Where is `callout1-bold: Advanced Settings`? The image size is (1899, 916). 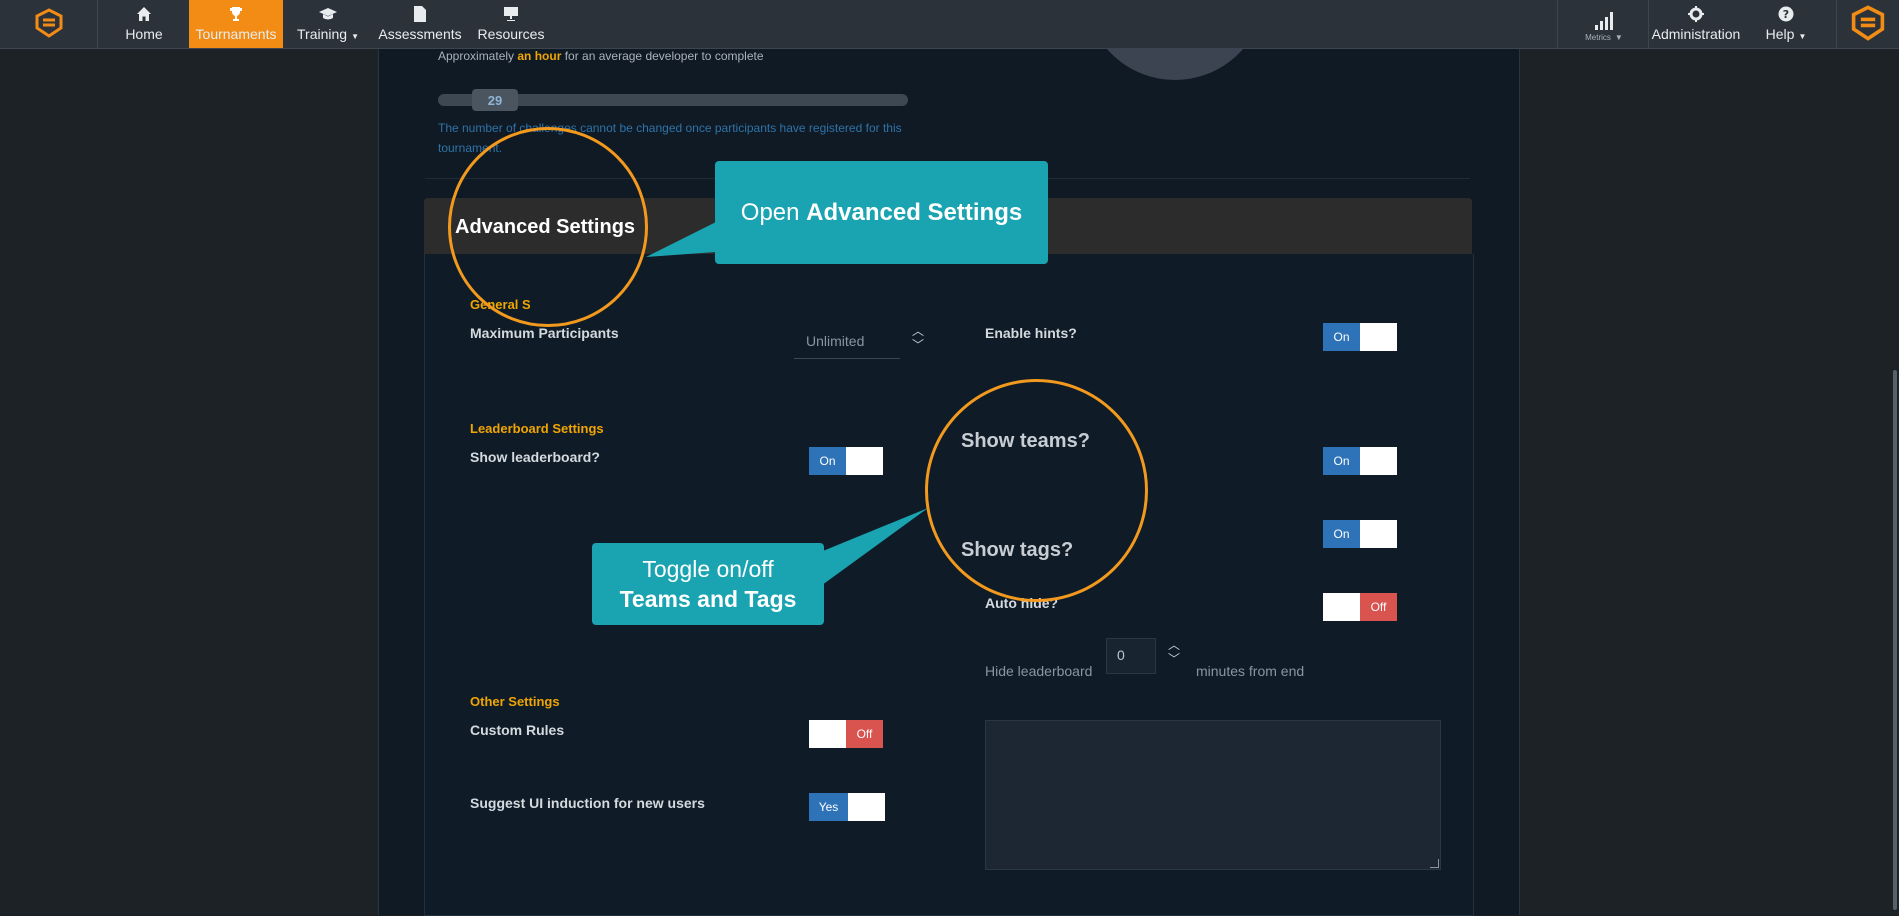 callout1-bold: Advanced Settings is located at coordinates (914, 212).